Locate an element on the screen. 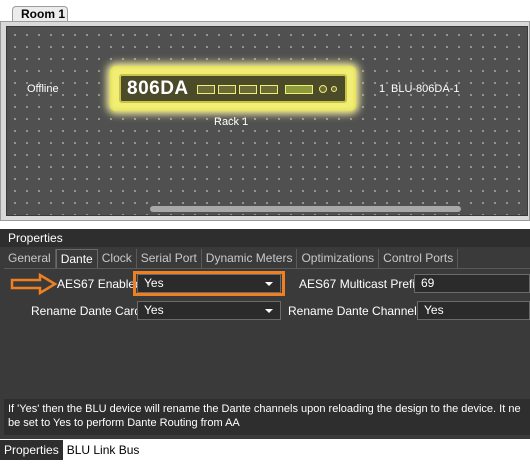  tab-dynamic-meters: Dynamic Meters is located at coordinates (250, 258).